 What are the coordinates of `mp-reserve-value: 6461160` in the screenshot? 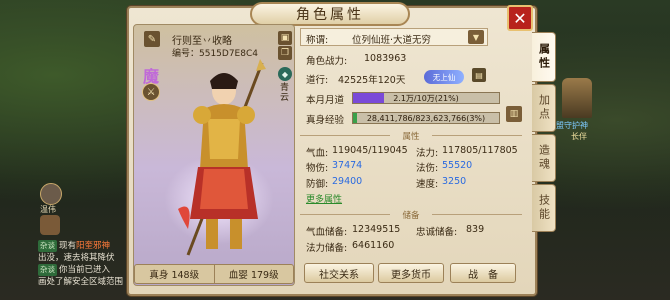 It's located at (373, 245).